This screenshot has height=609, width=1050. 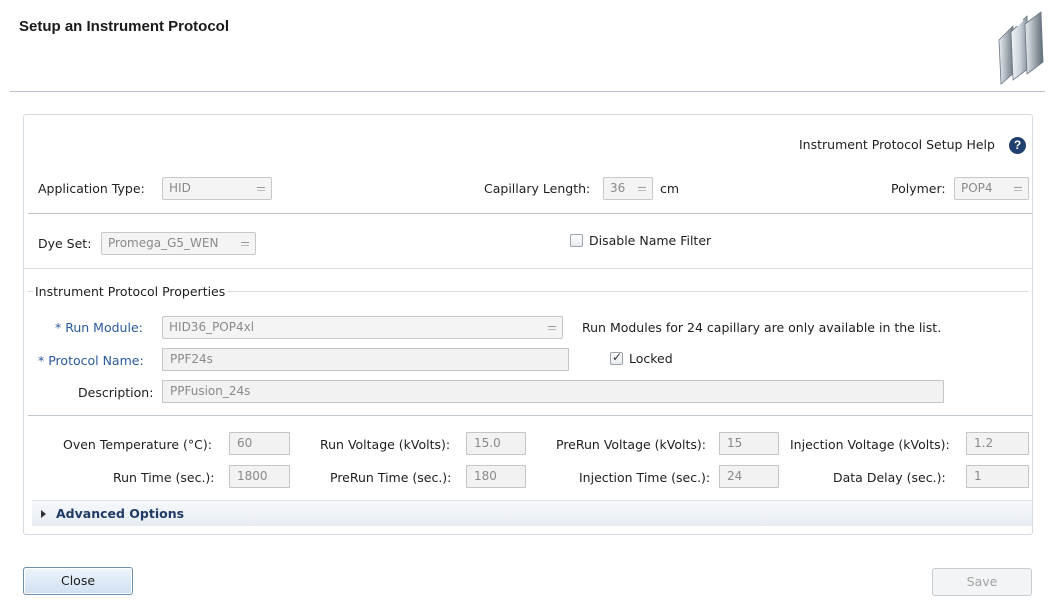 What do you see at coordinates (616, 357) in the screenshot?
I see `locked-checkbox` at bounding box center [616, 357].